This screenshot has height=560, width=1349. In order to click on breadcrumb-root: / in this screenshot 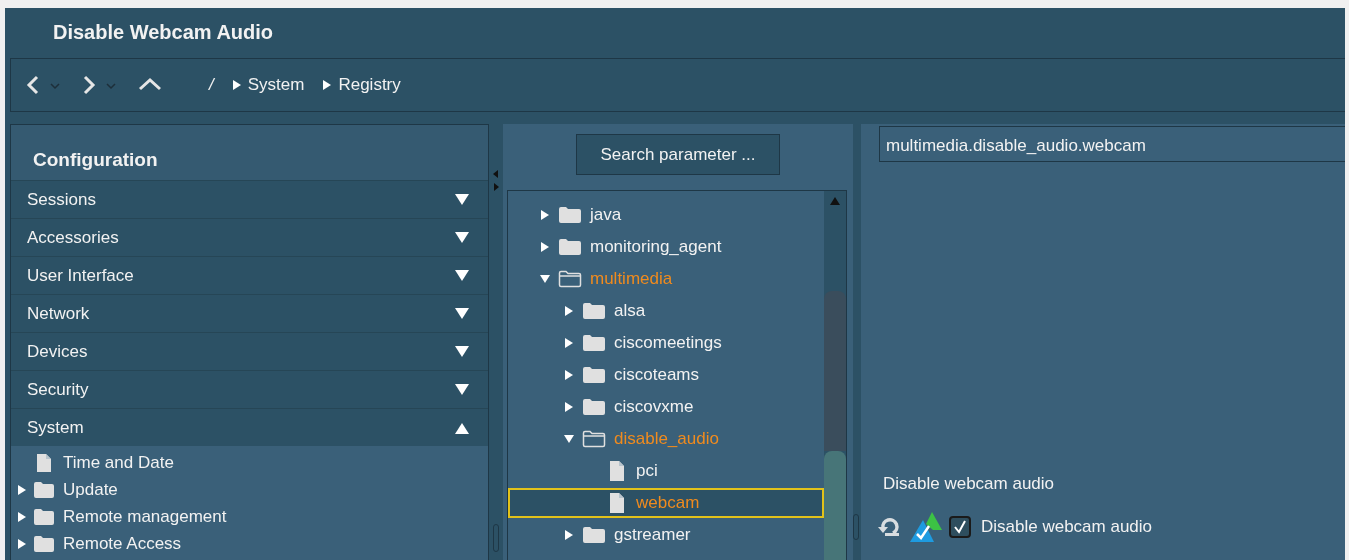, I will do `click(211, 85)`.